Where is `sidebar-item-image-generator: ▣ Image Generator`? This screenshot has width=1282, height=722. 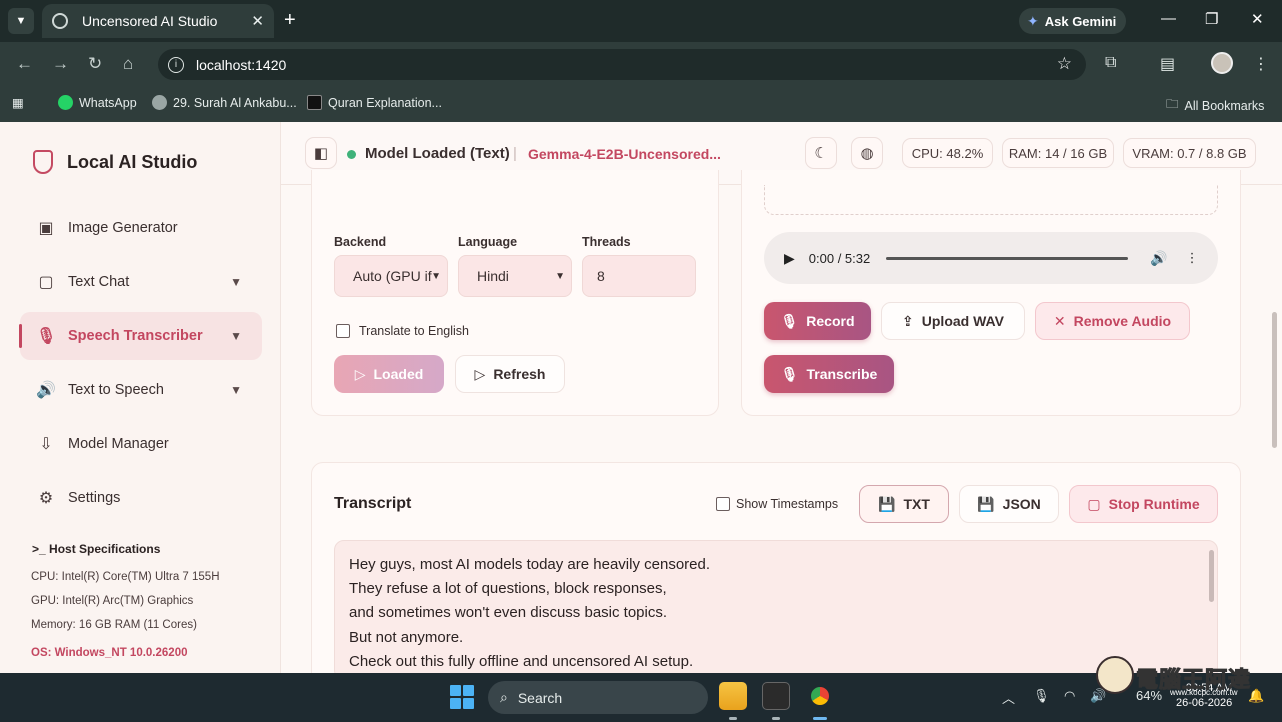
sidebar-item-image-generator: ▣ Image Generator is located at coordinates (141, 228).